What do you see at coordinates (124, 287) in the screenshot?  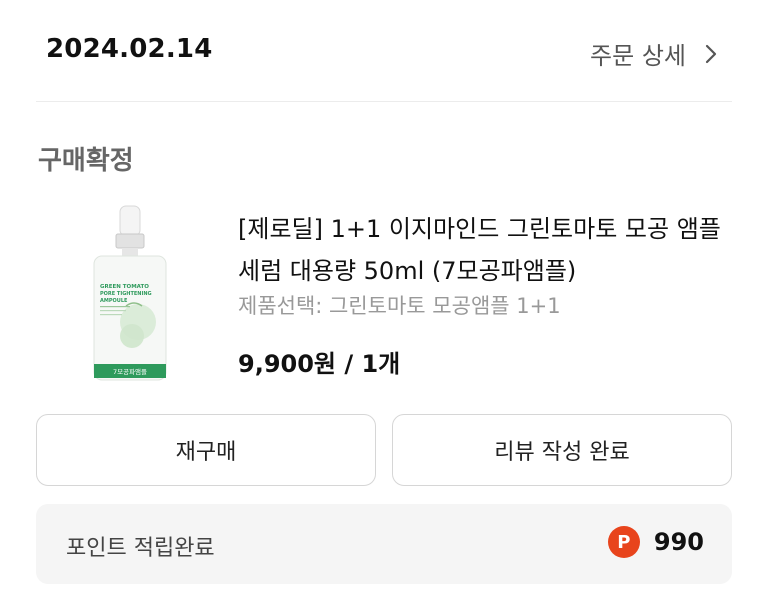 I see `bottle-text-1: GREEN TOMATO` at bounding box center [124, 287].